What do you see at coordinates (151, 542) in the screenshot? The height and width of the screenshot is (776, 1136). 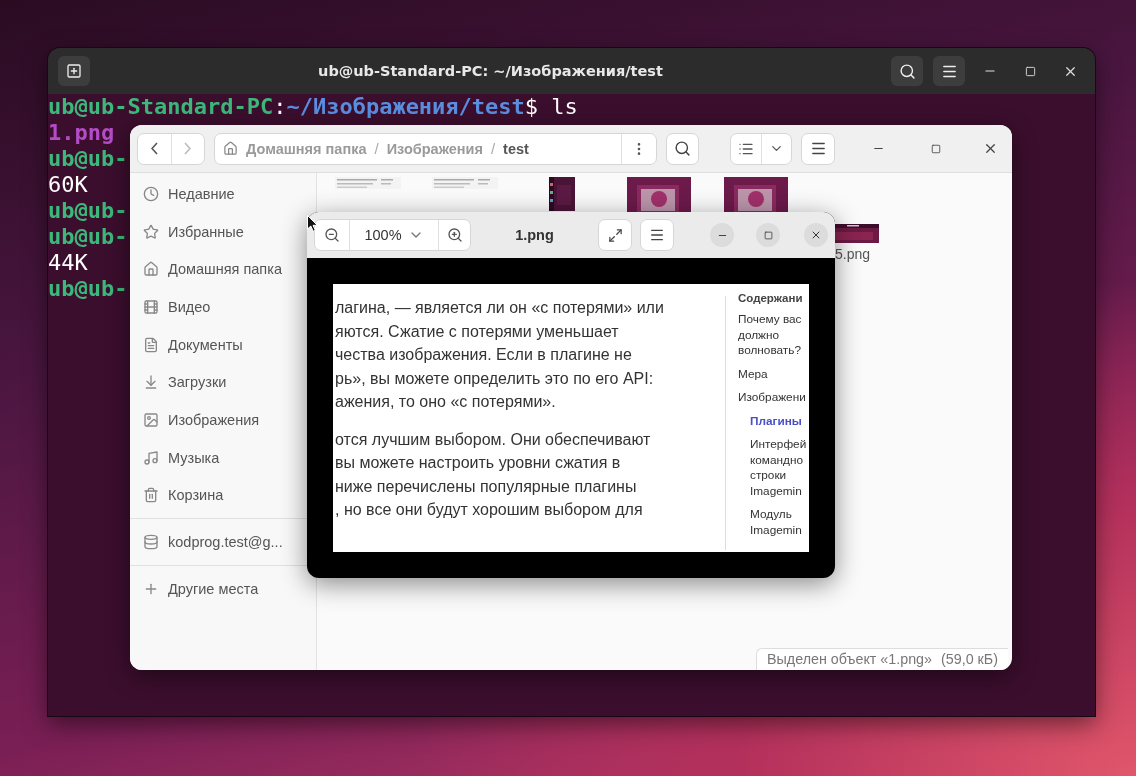 I see `drive-icon` at bounding box center [151, 542].